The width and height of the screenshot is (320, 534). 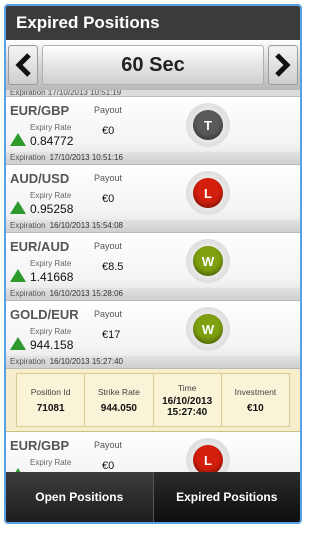 I want to click on expiration-value: 17/10/2013 10:51:16, so click(x=86, y=157).